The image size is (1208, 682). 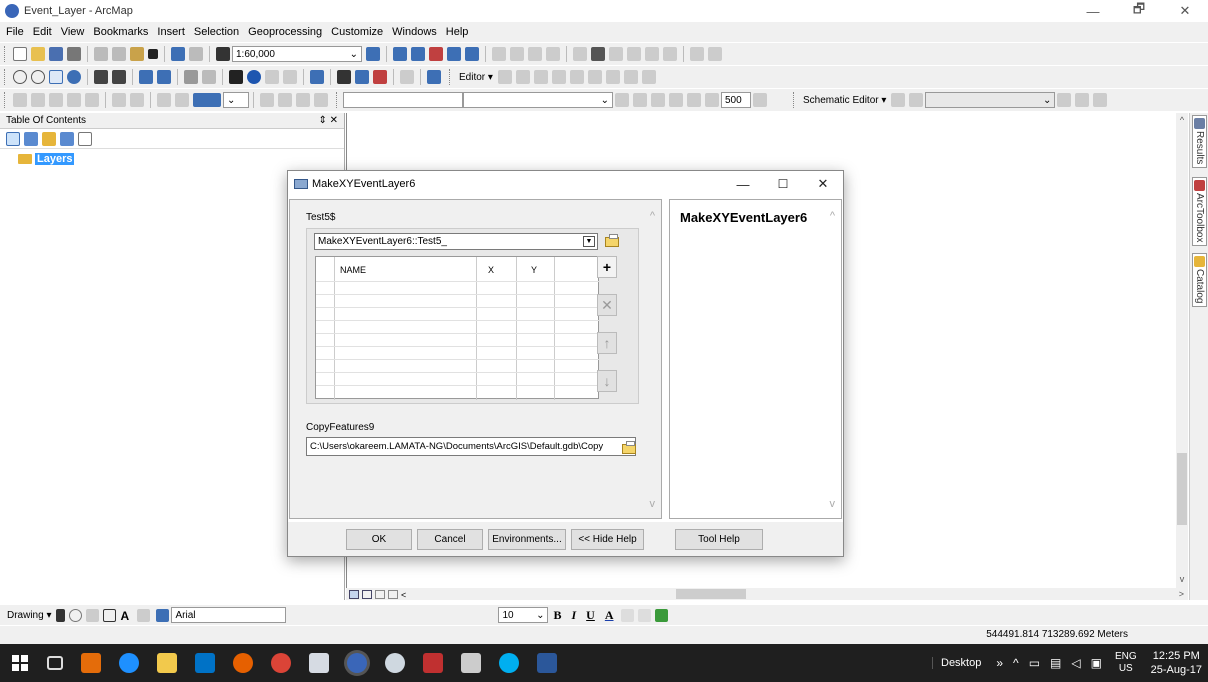 I want to click on create-features-icon, so click(x=648, y=77).